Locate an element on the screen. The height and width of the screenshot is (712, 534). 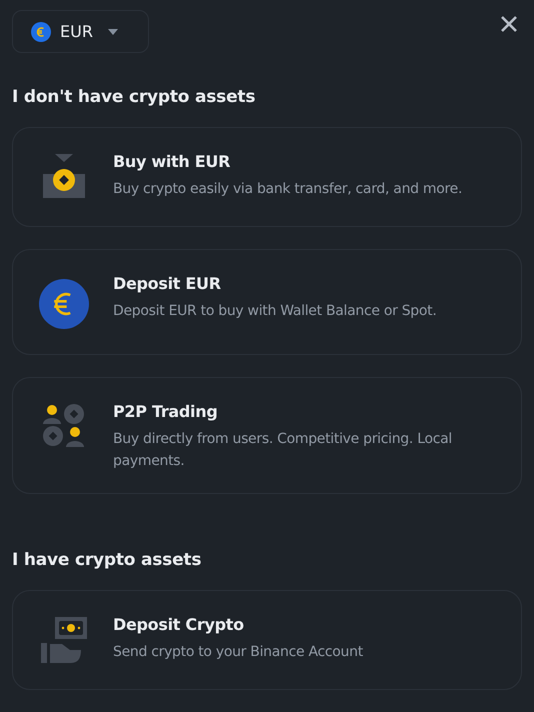
p2p-icon is located at coordinates (64, 426).